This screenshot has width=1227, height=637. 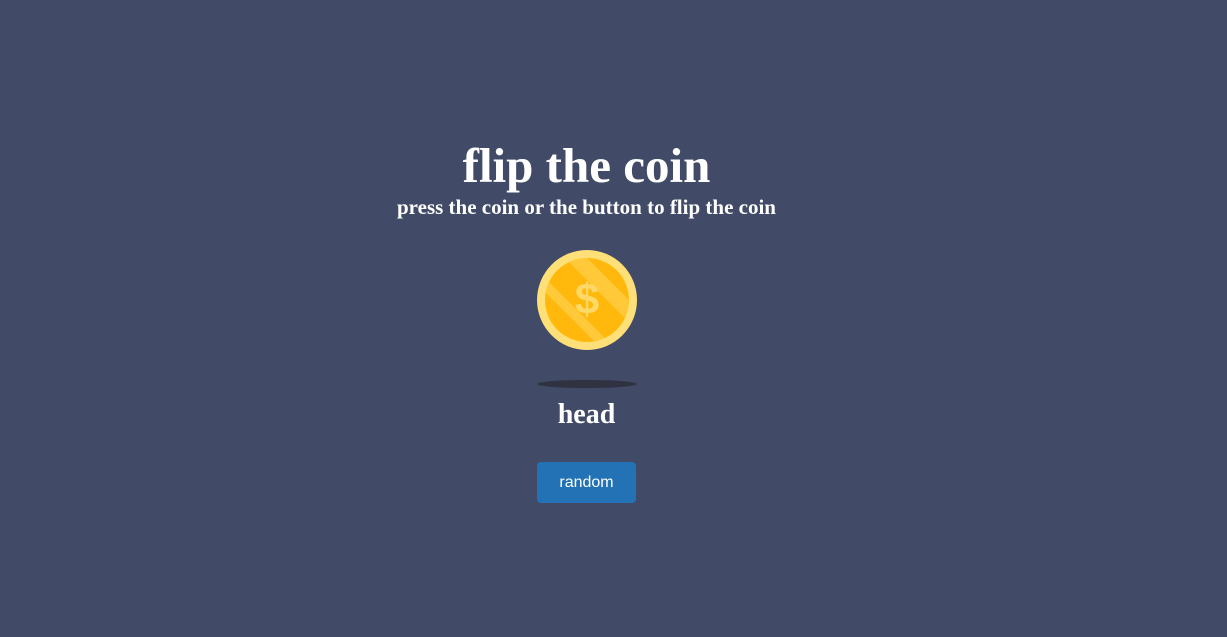 I want to click on dollar-coin-icon: $, so click(x=587, y=300).